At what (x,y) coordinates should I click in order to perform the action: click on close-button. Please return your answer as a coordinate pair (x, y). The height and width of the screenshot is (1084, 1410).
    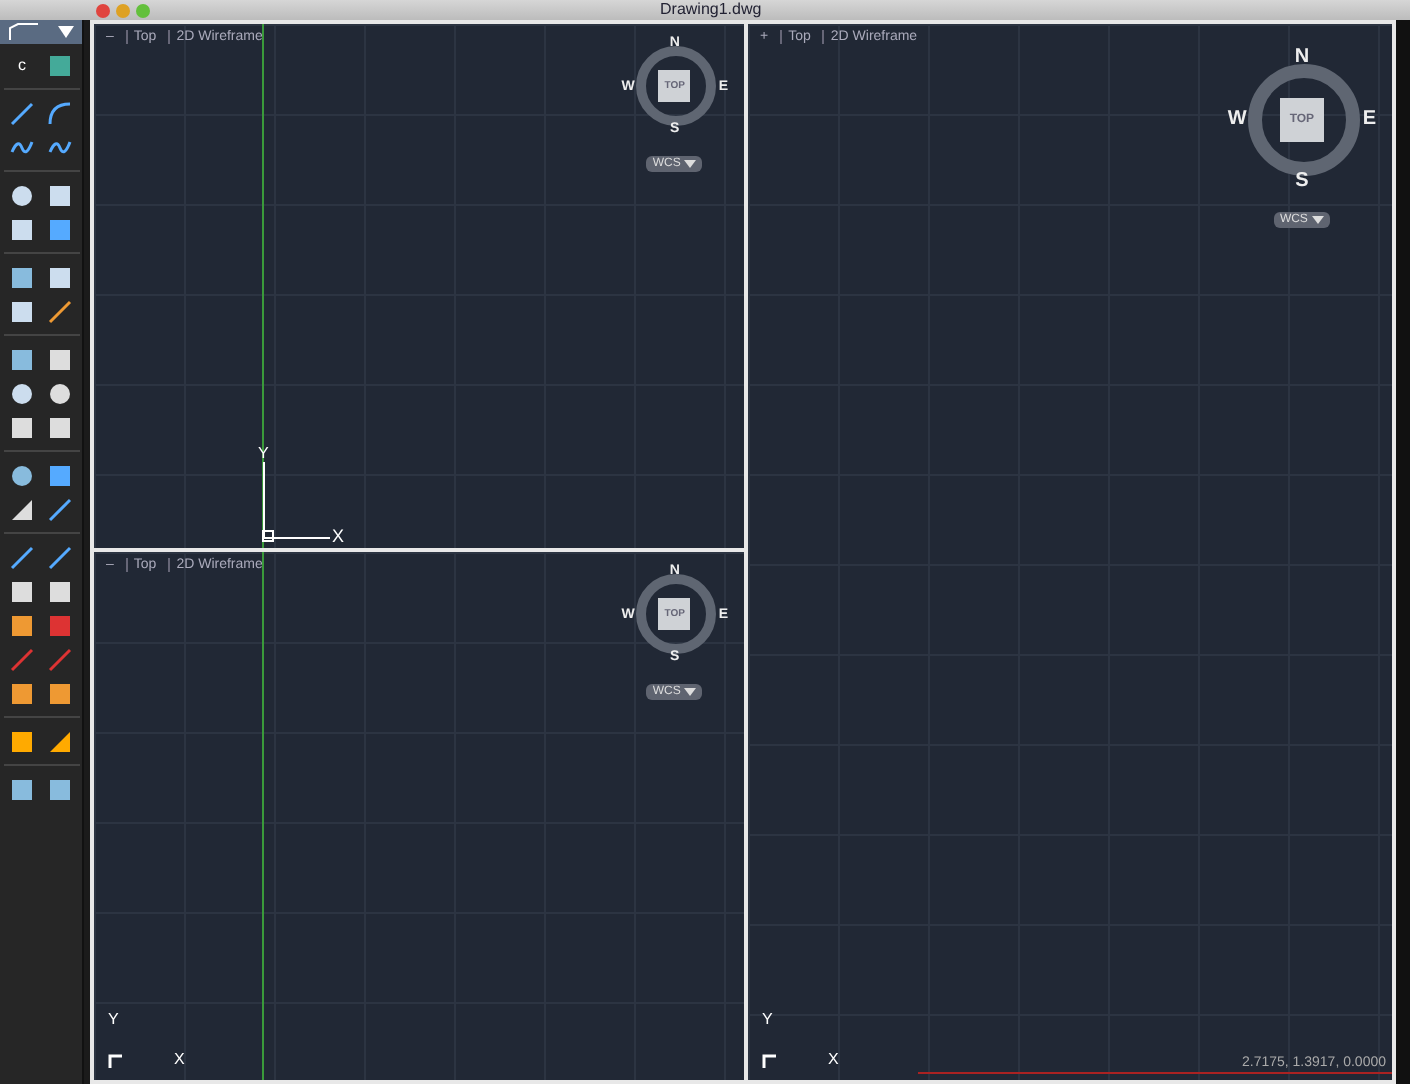
    Looking at the image, I should click on (103, 10).